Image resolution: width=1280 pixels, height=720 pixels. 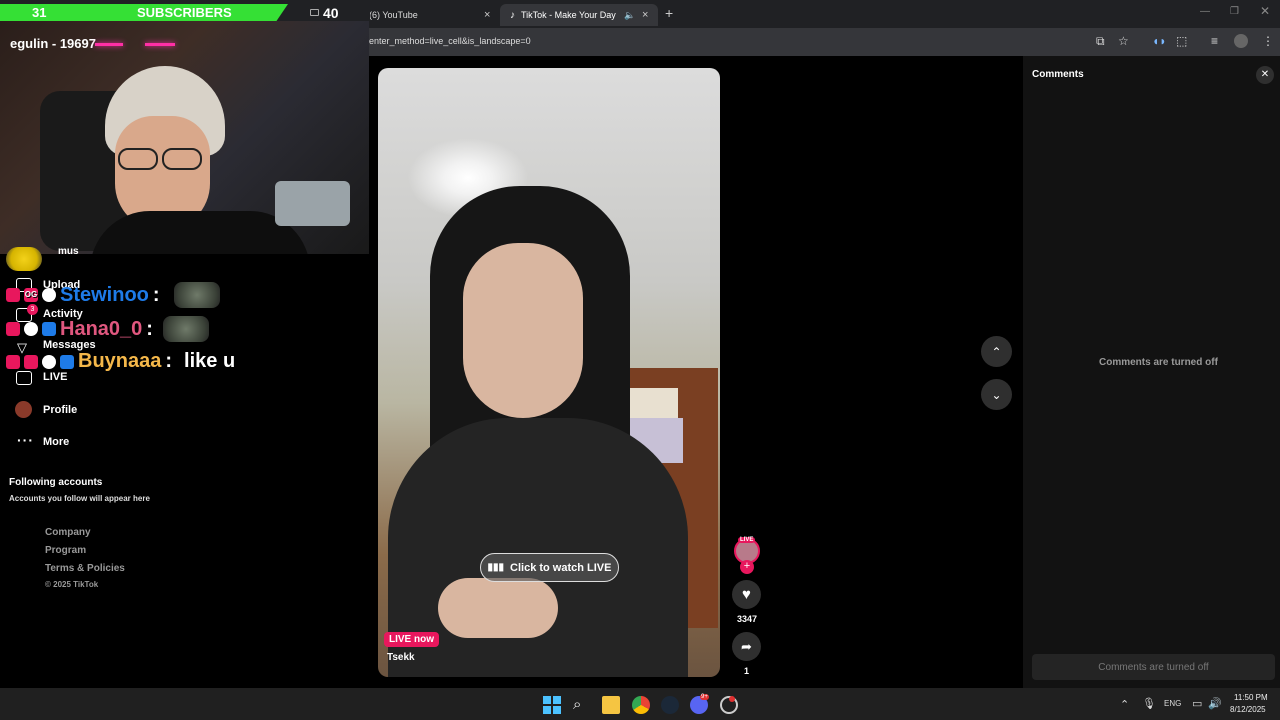 I want to click on bars-icon: ▮▮▮, so click(x=496, y=567).